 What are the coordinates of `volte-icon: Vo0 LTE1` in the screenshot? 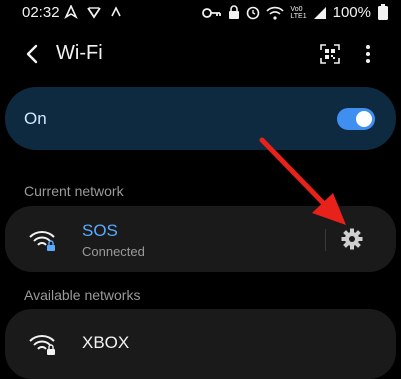 It's located at (298, 13).